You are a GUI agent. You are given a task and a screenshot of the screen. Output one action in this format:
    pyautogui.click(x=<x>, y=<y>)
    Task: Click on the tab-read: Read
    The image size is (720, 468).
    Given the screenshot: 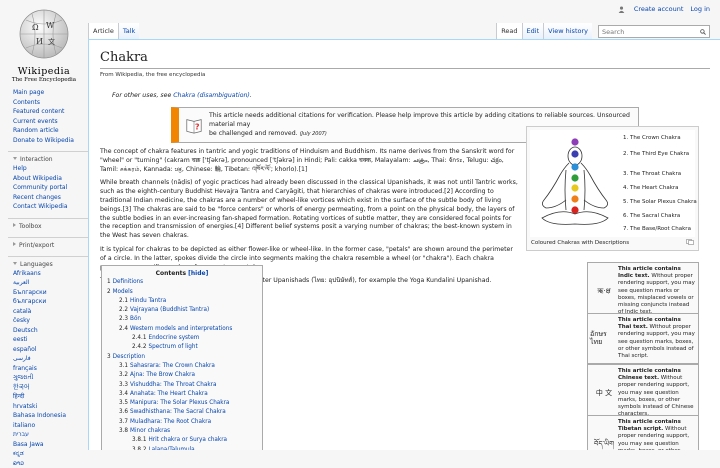 What is the action you would take?
    pyautogui.click(x=508, y=31)
    